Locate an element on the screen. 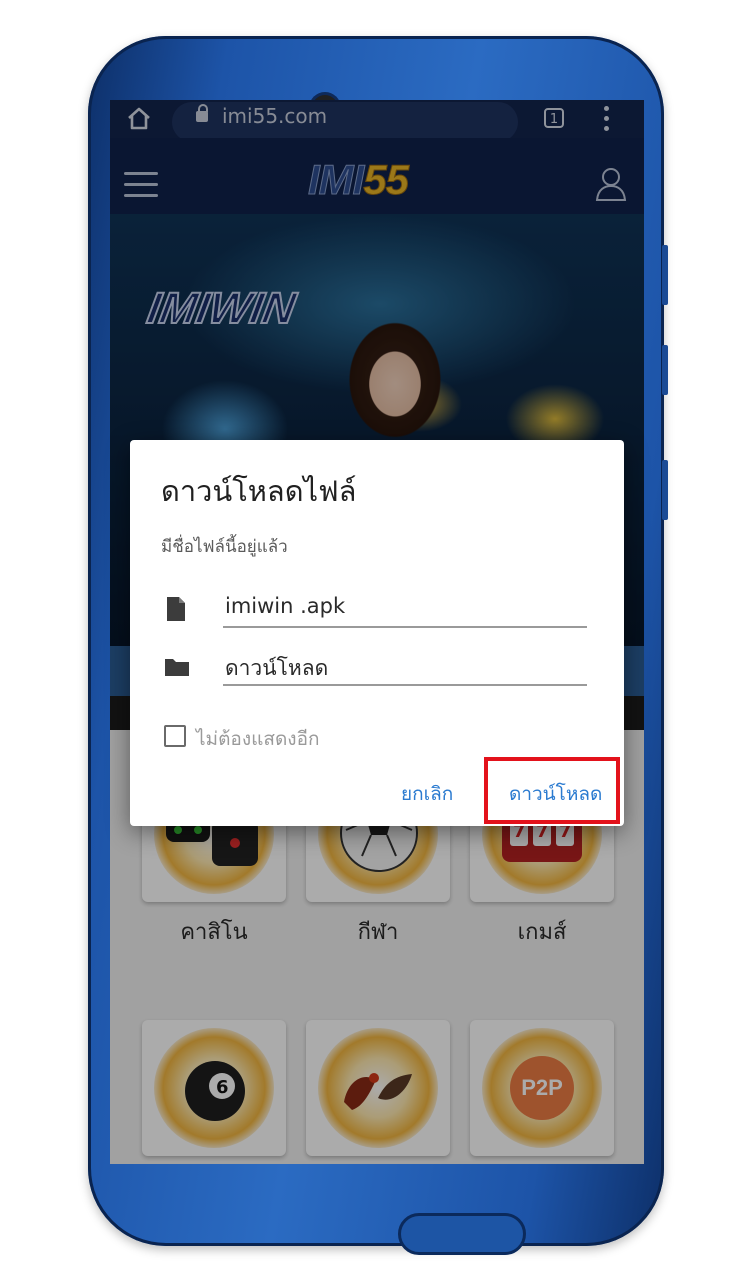 Image resolution: width=753 pixels, height=1280 pixels. dont-show-again-checkbox is located at coordinates (175, 736).